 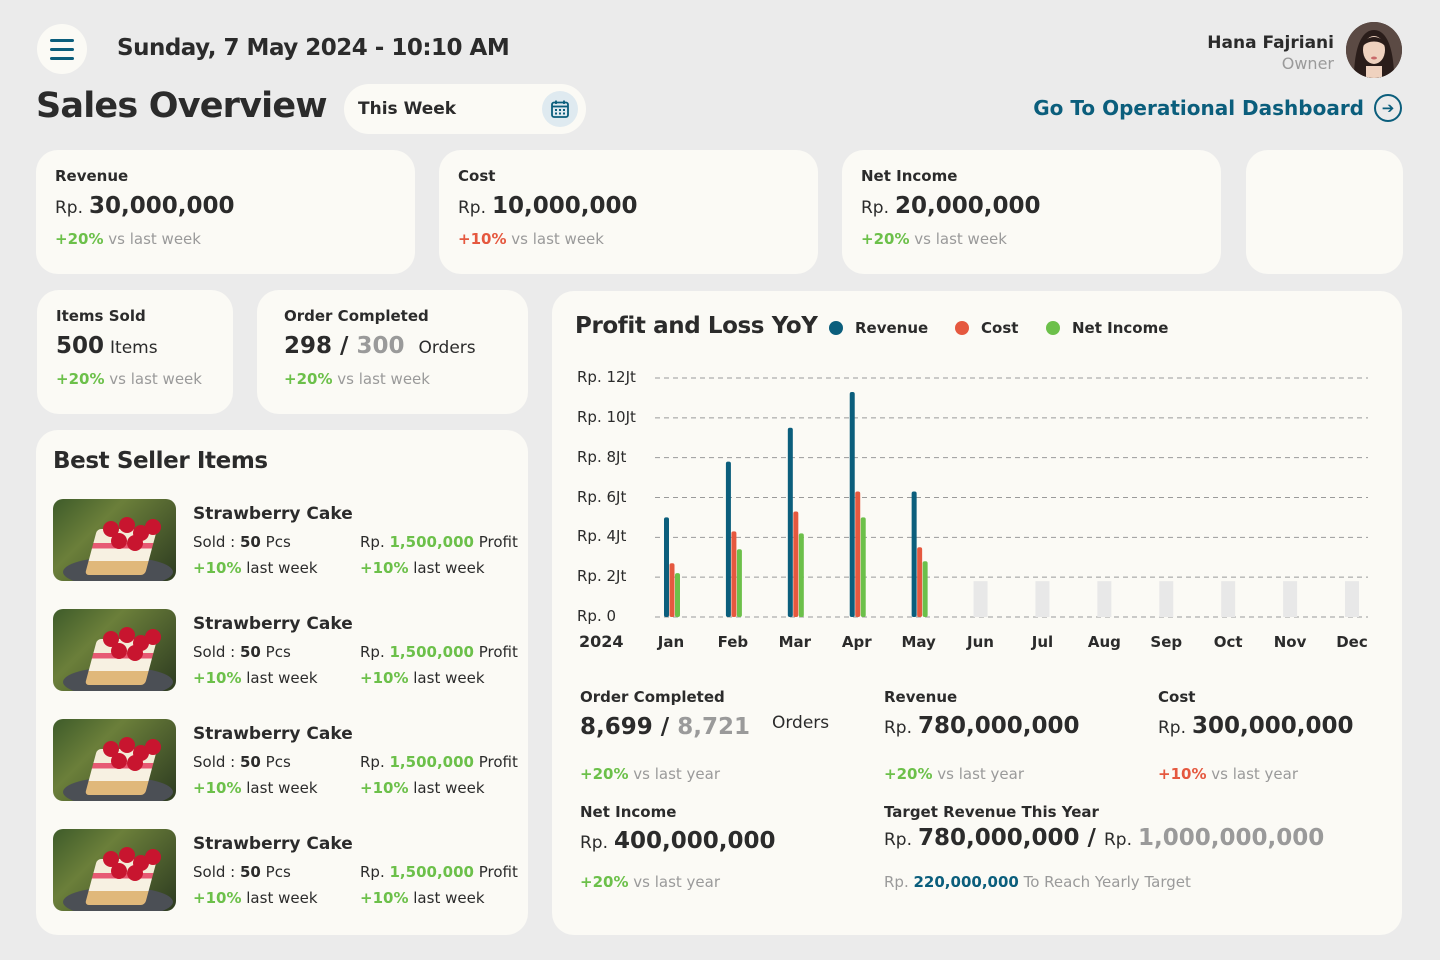 I want to click on user-name: Hana Fajriani, so click(x=1270, y=43).